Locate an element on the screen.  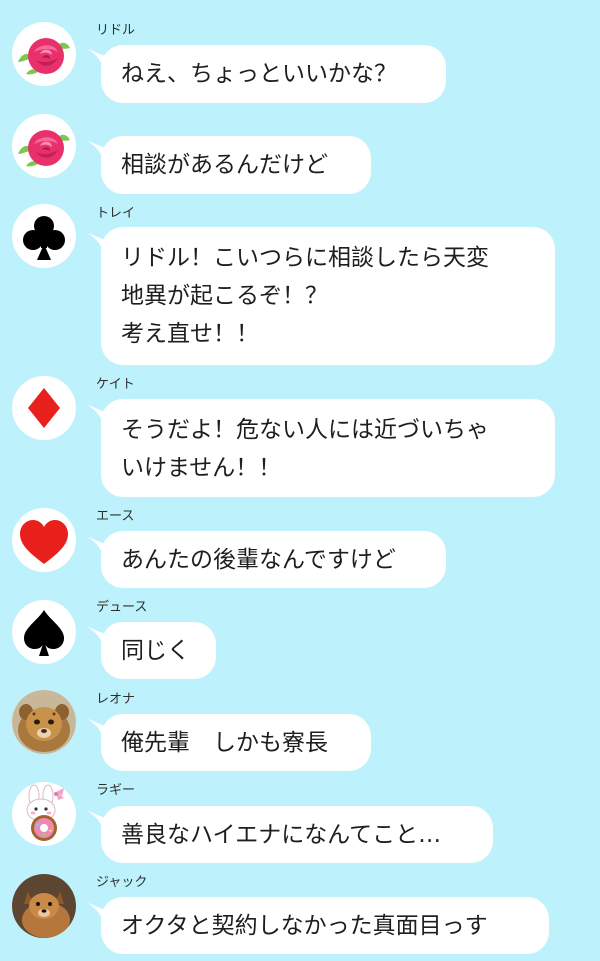
message-bubble: ねえ、ちょっといいかな？ is located at coordinates (273, 74).